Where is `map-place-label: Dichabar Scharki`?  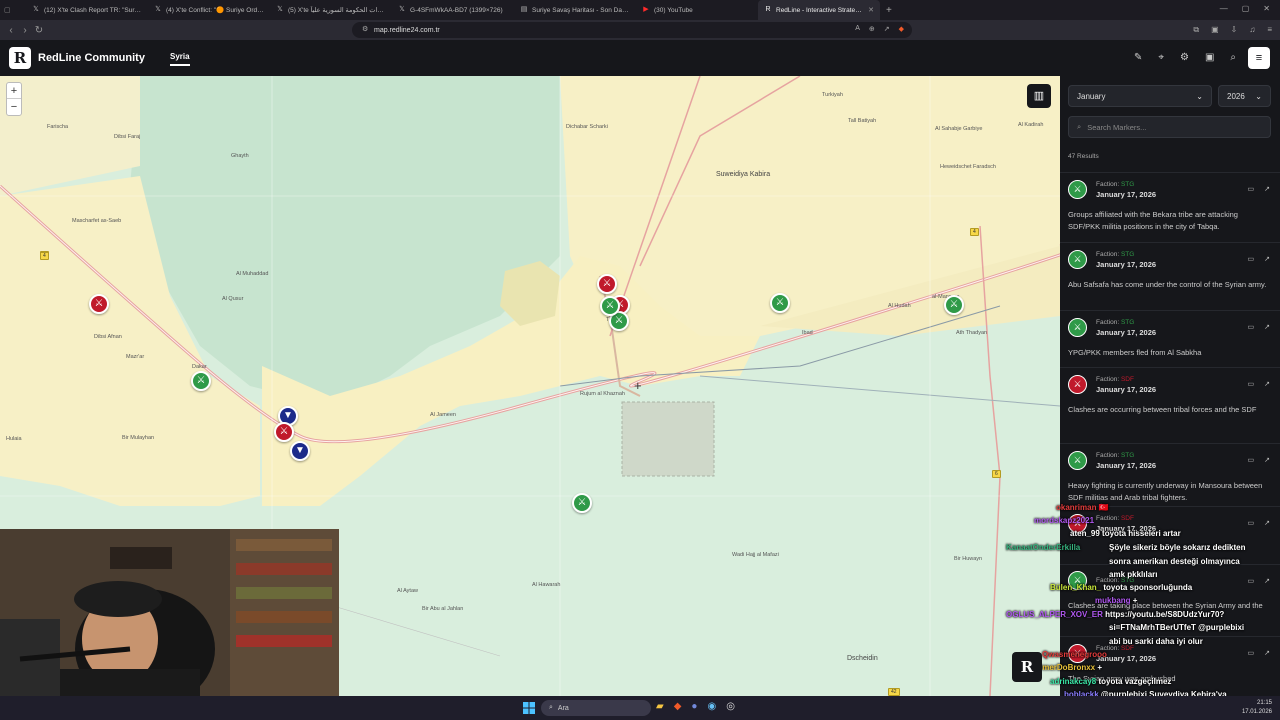 map-place-label: Dichabar Scharki is located at coordinates (587, 127).